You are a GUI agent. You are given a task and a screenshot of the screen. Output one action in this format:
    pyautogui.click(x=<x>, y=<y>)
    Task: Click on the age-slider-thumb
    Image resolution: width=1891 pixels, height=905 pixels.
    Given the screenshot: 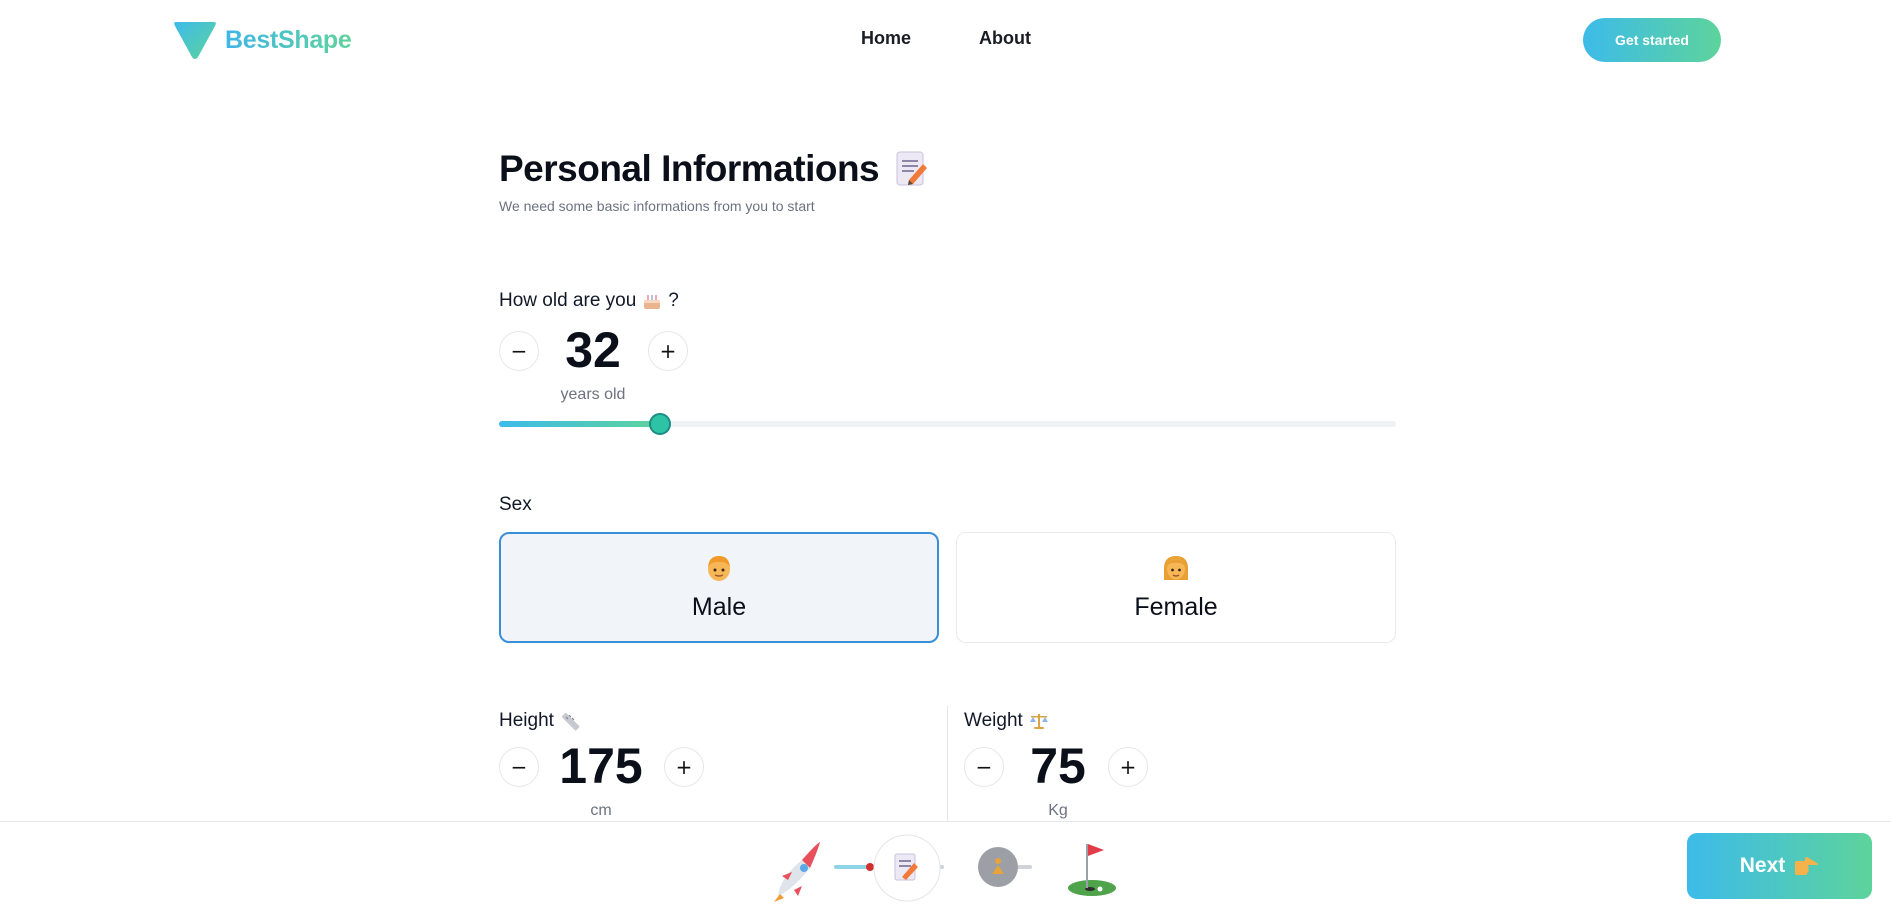 What is the action you would take?
    pyautogui.click(x=660, y=424)
    